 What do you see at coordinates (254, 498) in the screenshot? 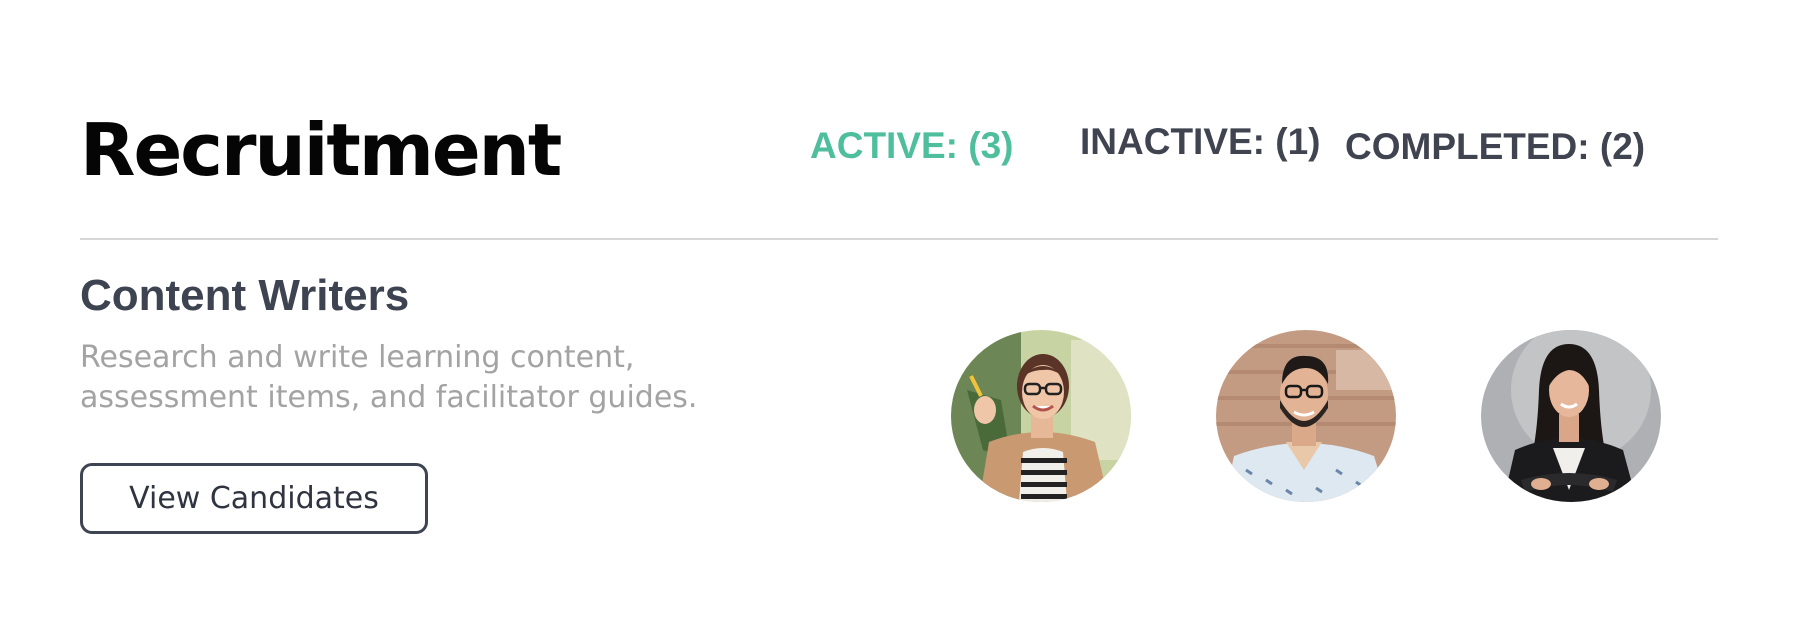
I see `view-candidates-button: View Candidates` at bounding box center [254, 498].